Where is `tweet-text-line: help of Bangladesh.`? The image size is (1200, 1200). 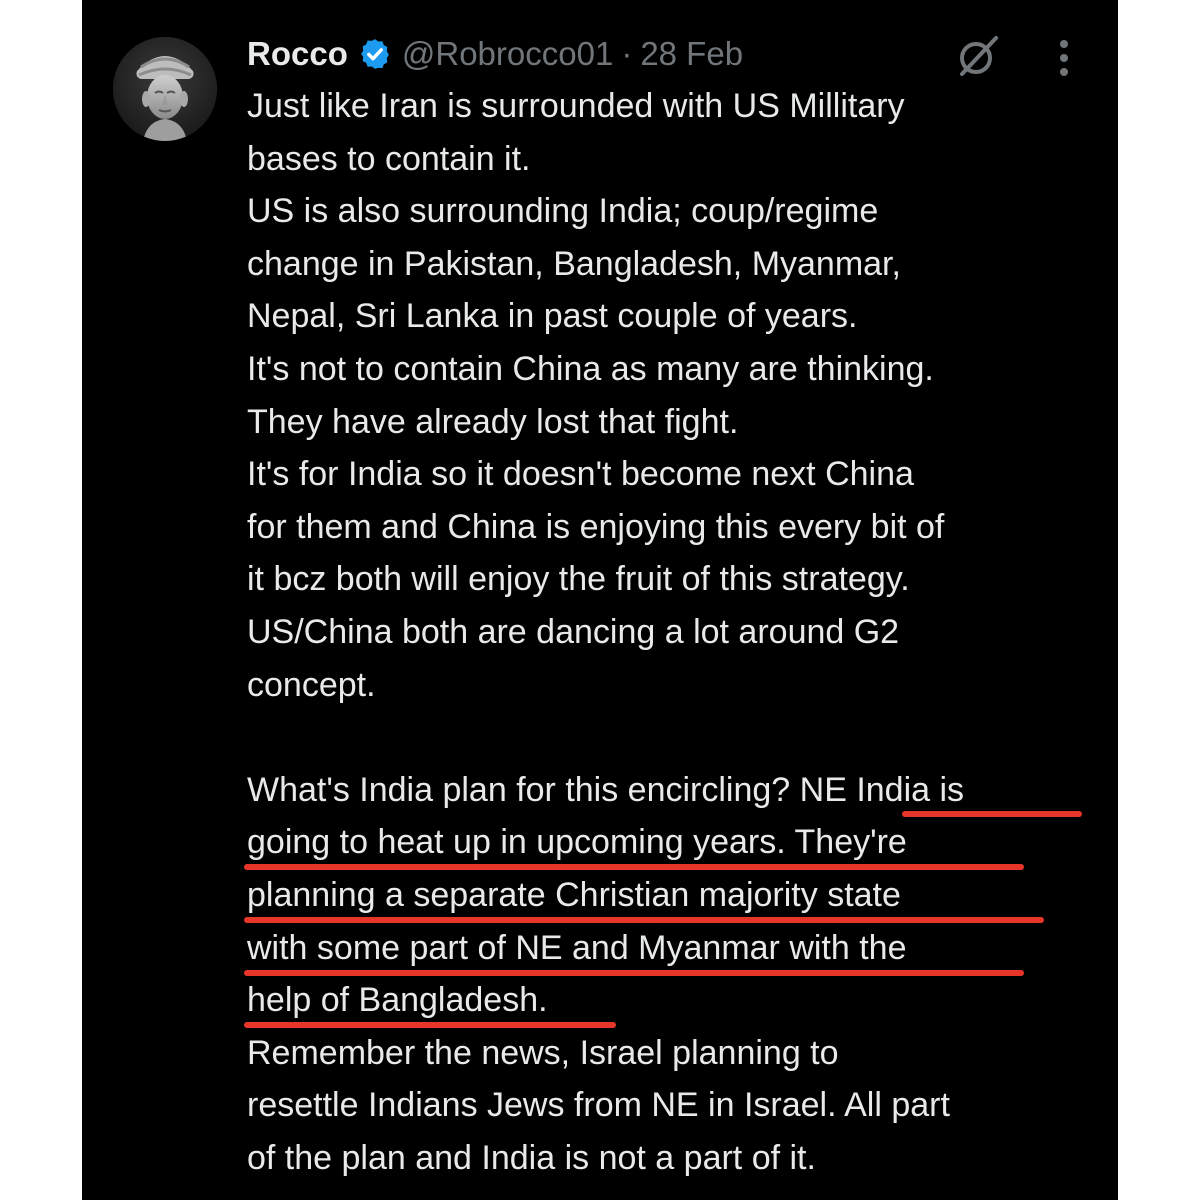
tweet-text-line: help of Bangladesh. is located at coordinates (397, 1000).